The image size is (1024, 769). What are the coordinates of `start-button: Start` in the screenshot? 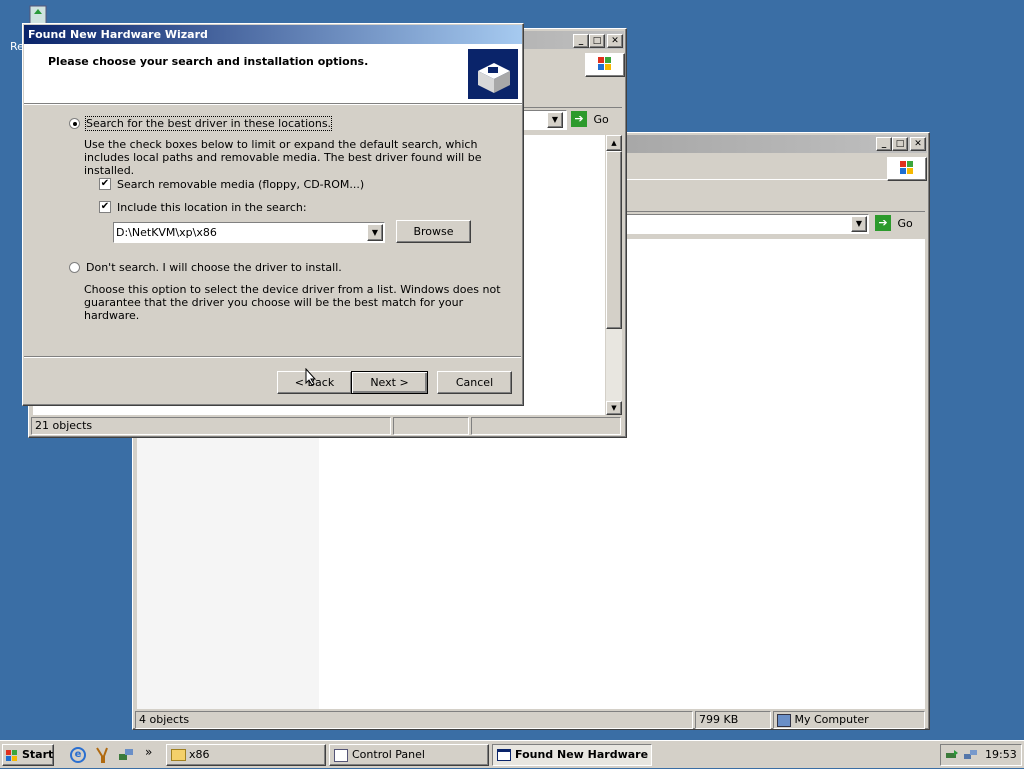 It's located at (28, 755).